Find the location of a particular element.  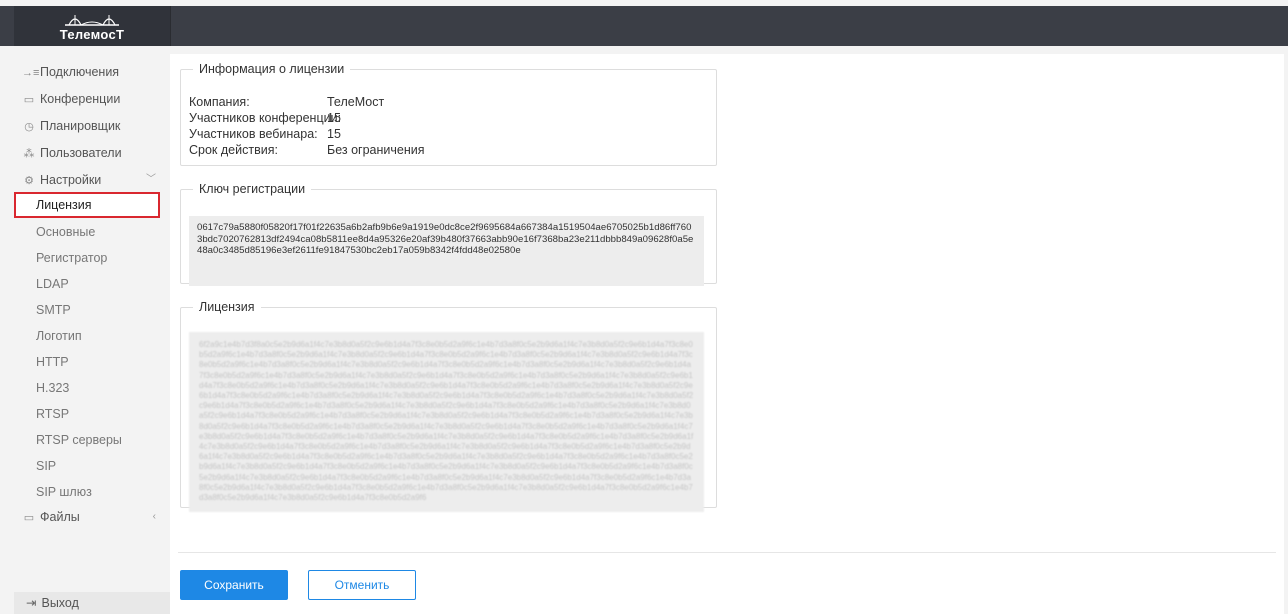

settings-item-ldap: LDAP is located at coordinates (91, 284).